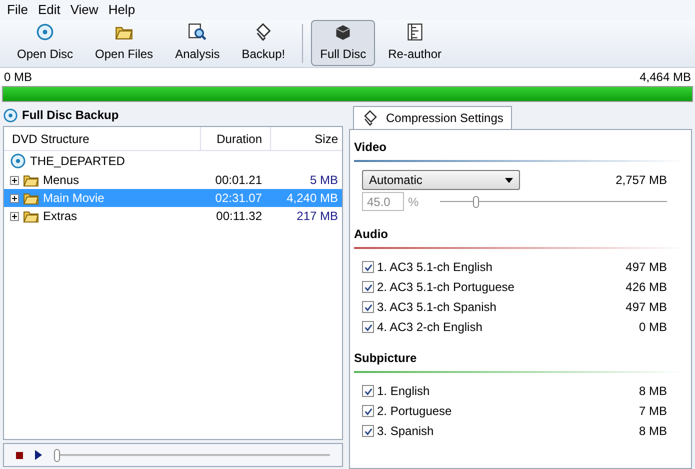  What do you see at coordinates (476, 202) in the screenshot?
I see `quality-slider` at bounding box center [476, 202].